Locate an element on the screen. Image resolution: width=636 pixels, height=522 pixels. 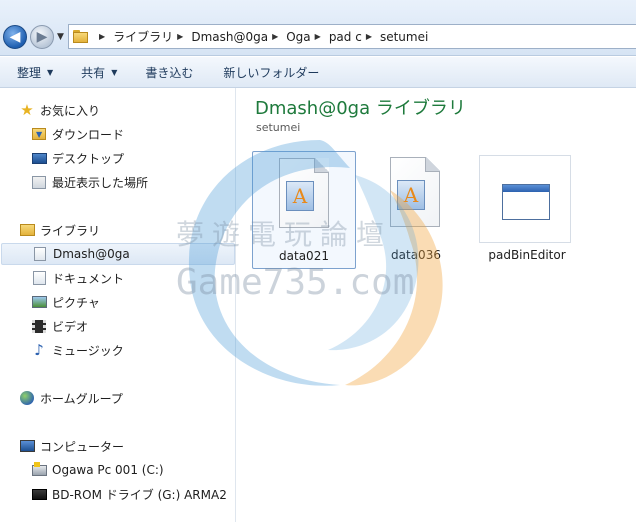
nav-homegroup: ホームグループ is located at coordinates (71, 398).